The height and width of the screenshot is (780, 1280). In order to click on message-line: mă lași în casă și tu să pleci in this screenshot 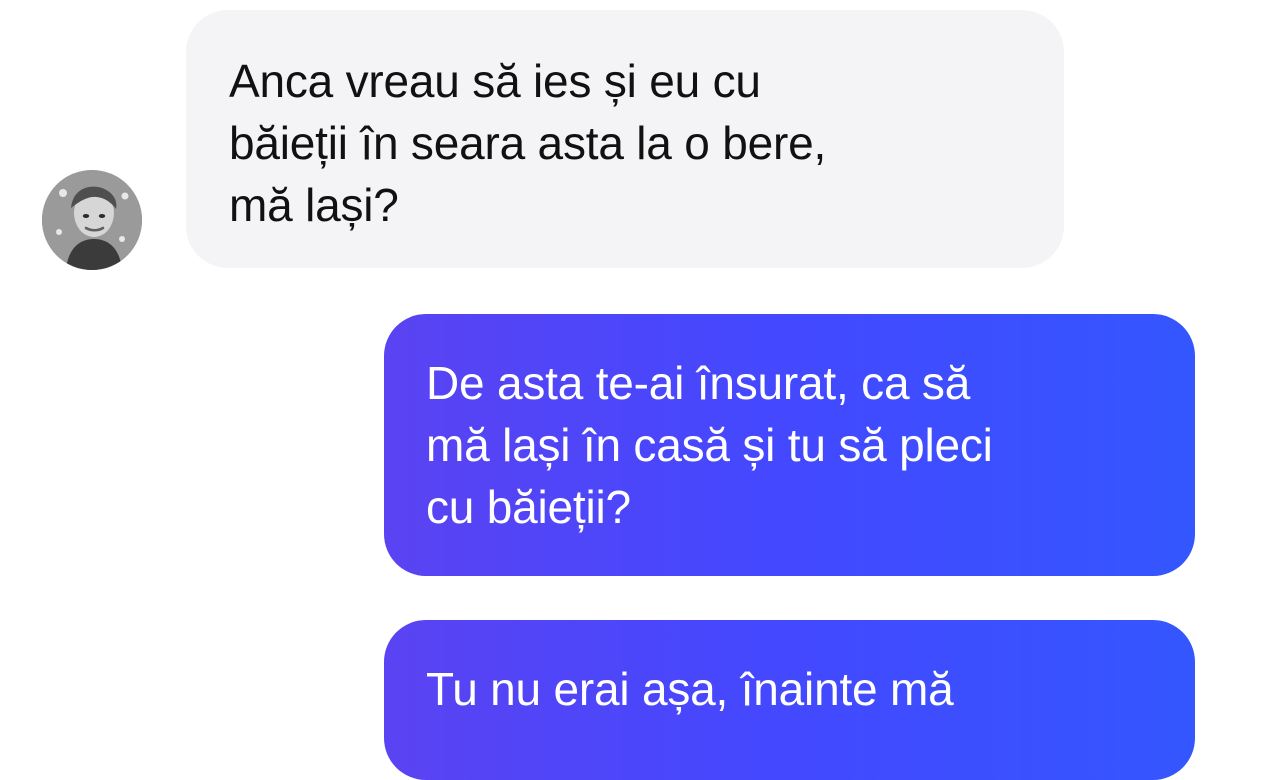, I will do `click(709, 445)`.